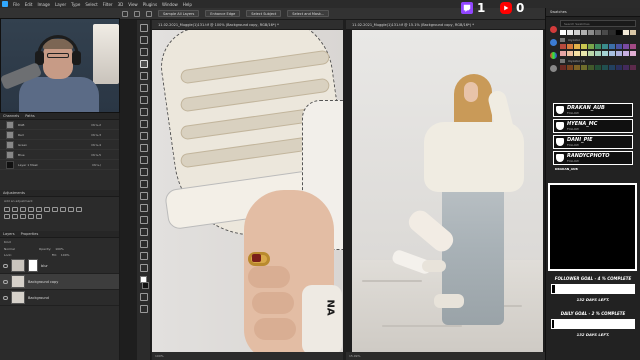 The width and height of the screenshot is (640, 360). I want to click on swatch-group: mycolor (1), so click(600, 61).